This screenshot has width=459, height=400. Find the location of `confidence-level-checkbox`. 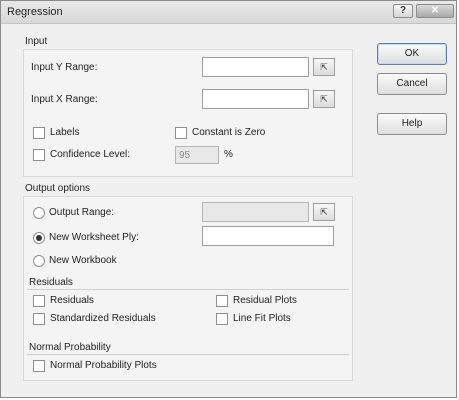

confidence-level-checkbox is located at coordinates (39, 155).